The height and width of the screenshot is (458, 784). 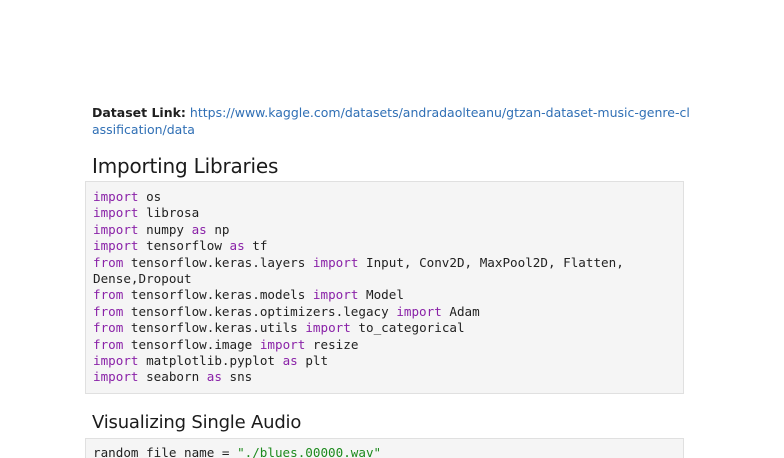 I want to click on section-title-importing-libraries: Importing Libraries, so click(x=185, y=166).